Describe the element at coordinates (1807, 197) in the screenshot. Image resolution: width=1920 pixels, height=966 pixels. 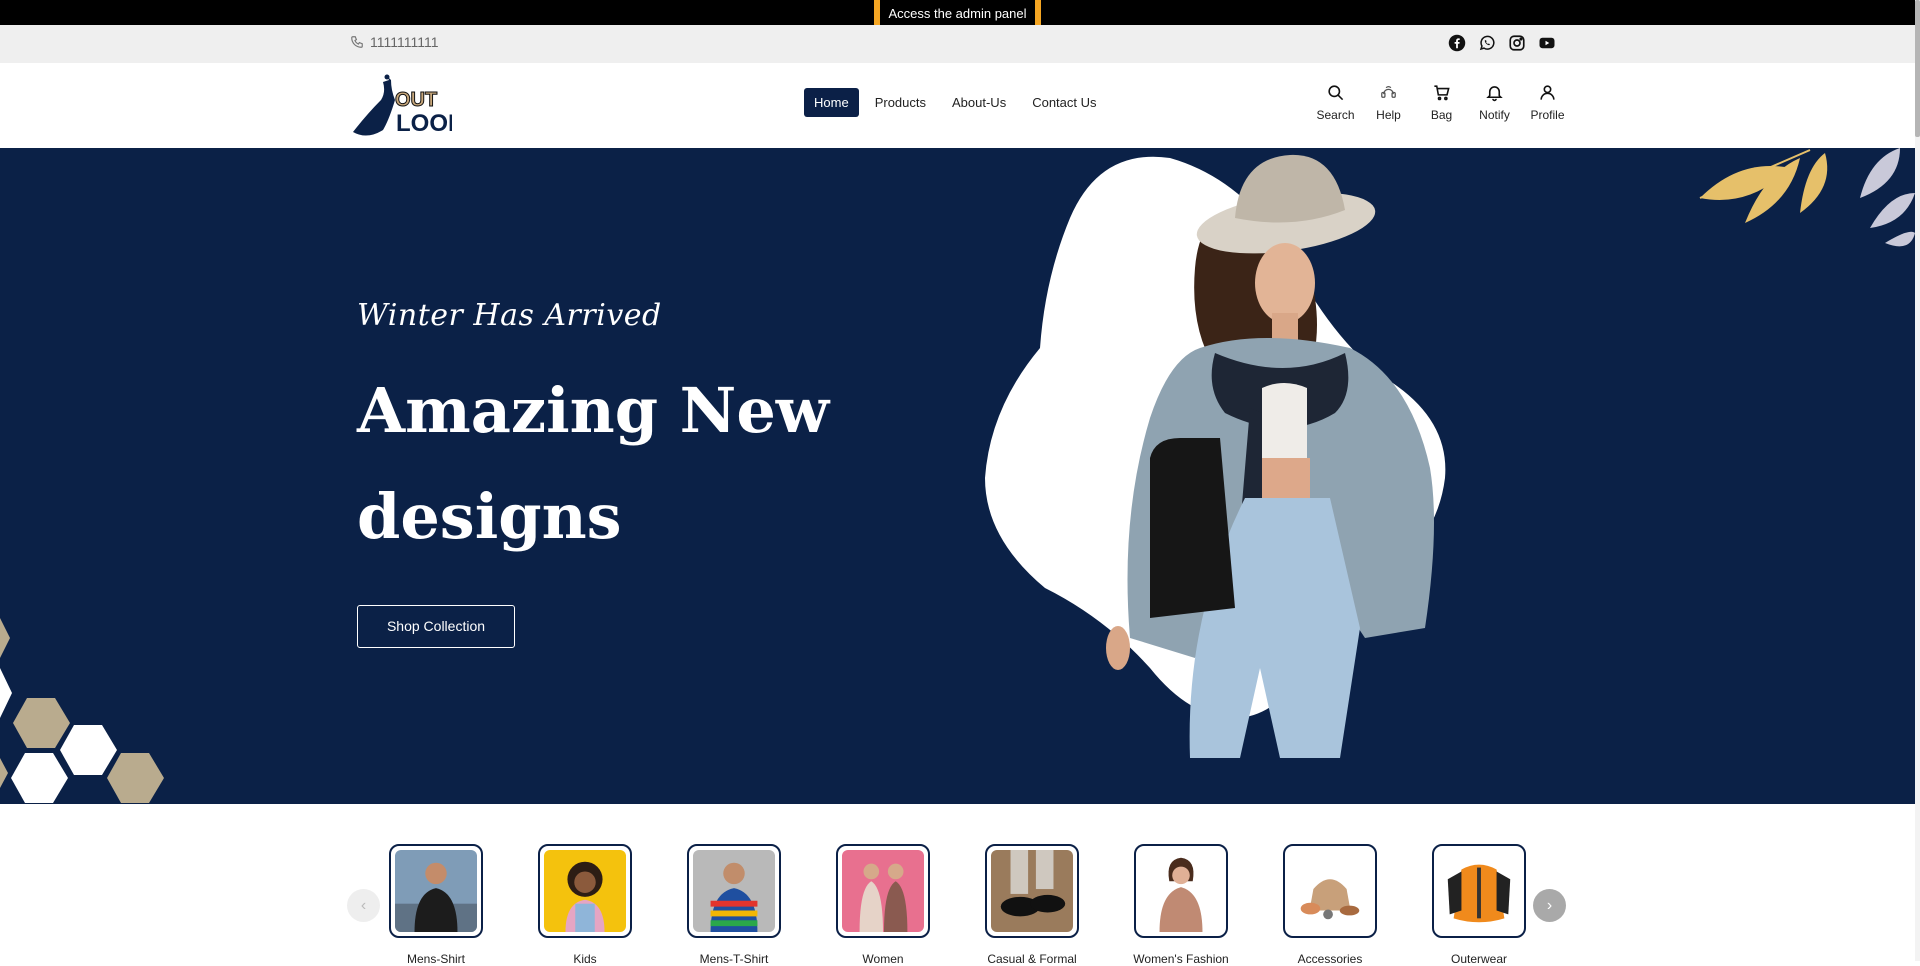
I see `leaf-decoration` at that location.